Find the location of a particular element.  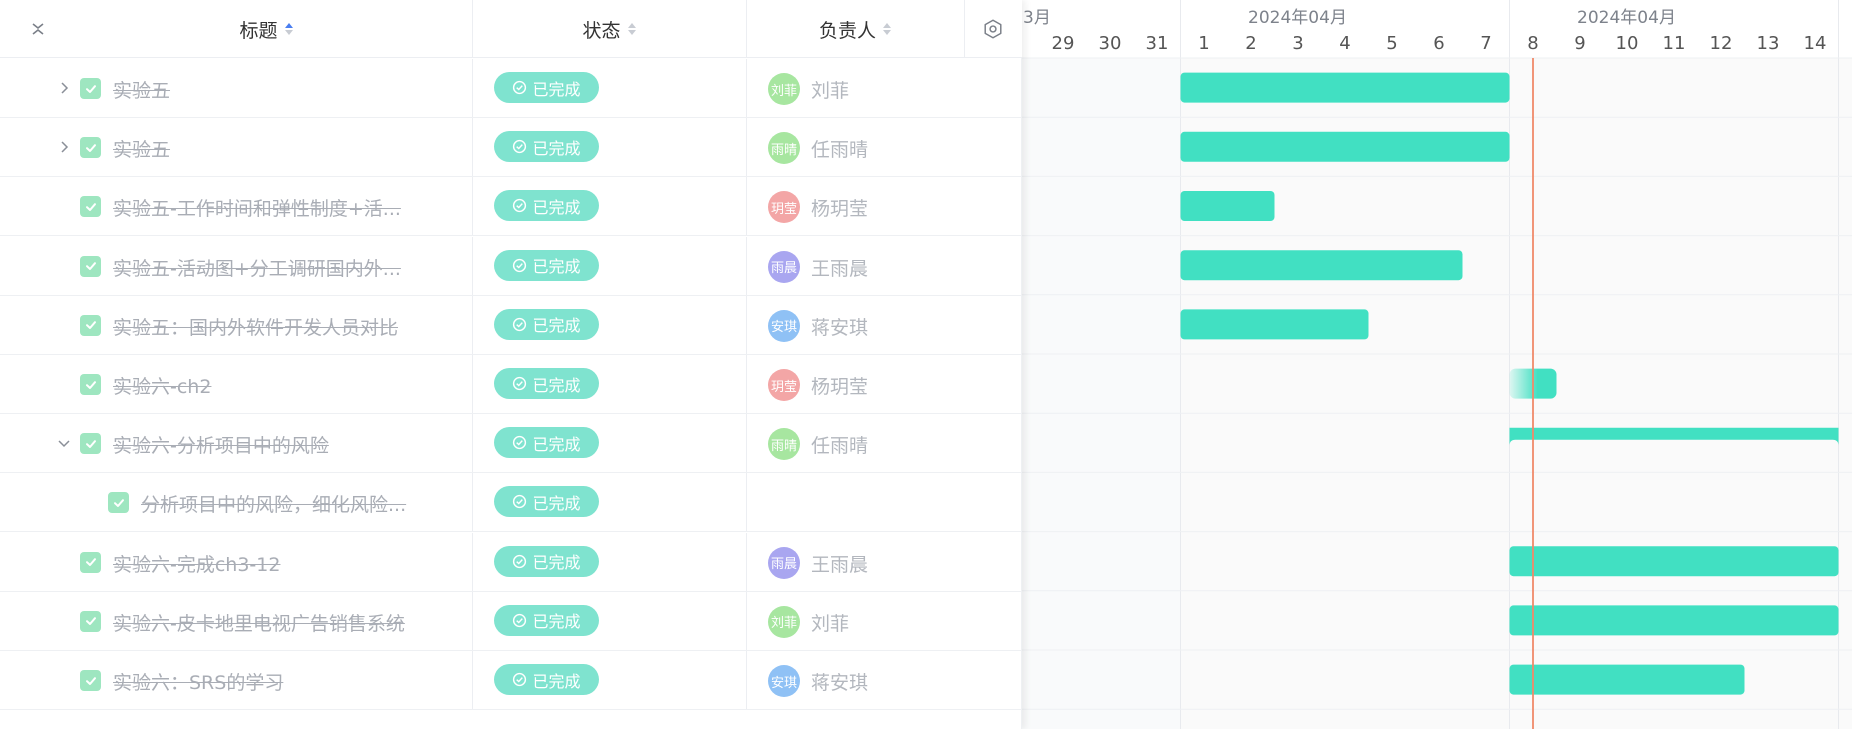

column-owner-label: 负责人 is located at coordinates (847, 30).